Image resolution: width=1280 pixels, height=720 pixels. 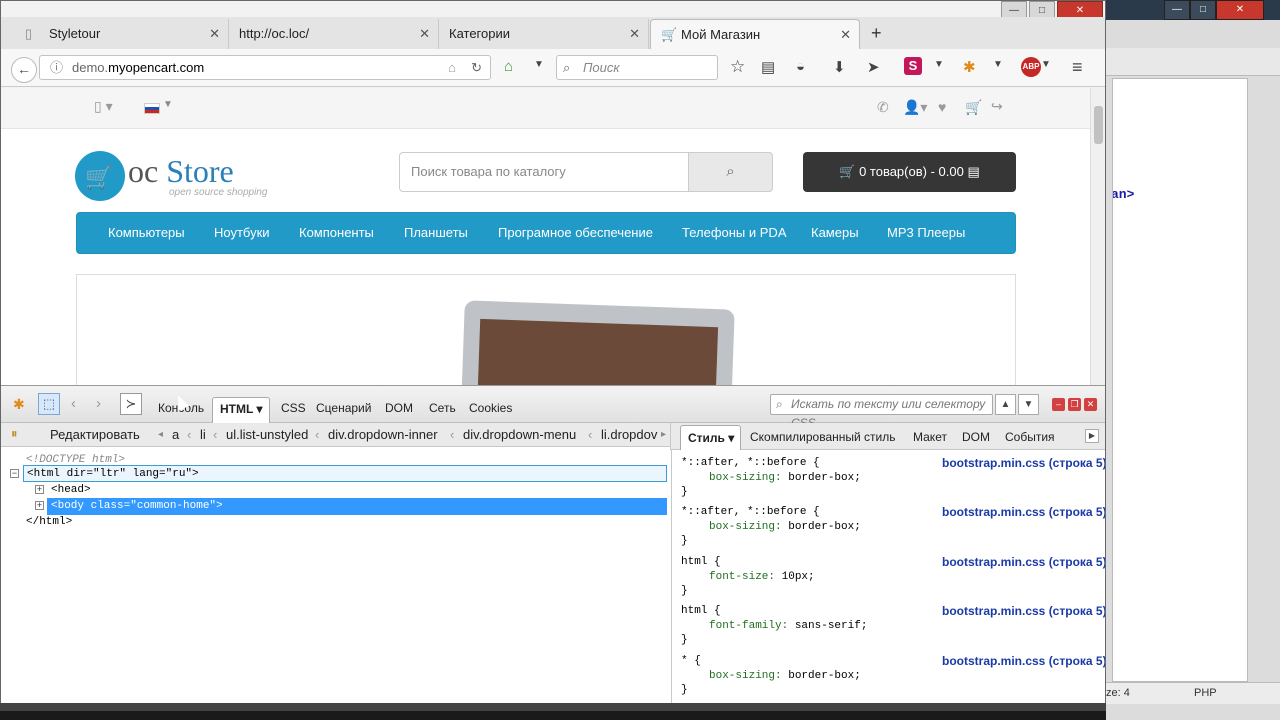 I want to click on menu-hamburger-icon: ≡, so click(x=1077, y=67).